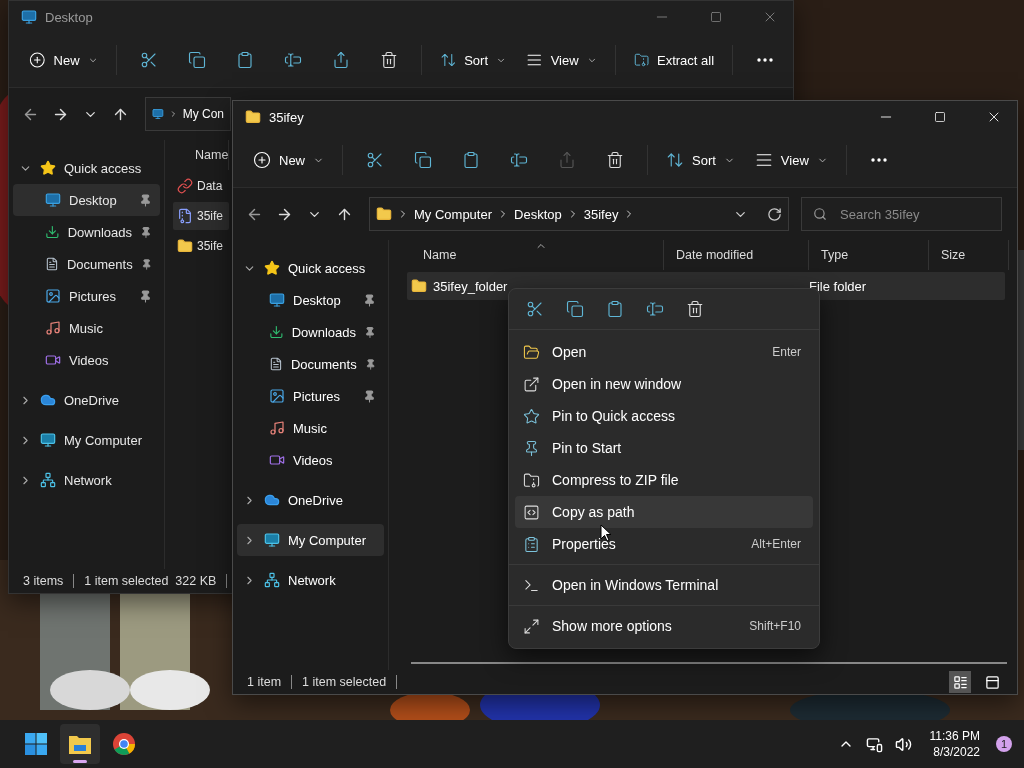 The height and width of the screenshot is (768, 1024). What do you see at coordinates (567, 160) in the screenshot?
I see `share-icon` at bounding box center [567, 160].